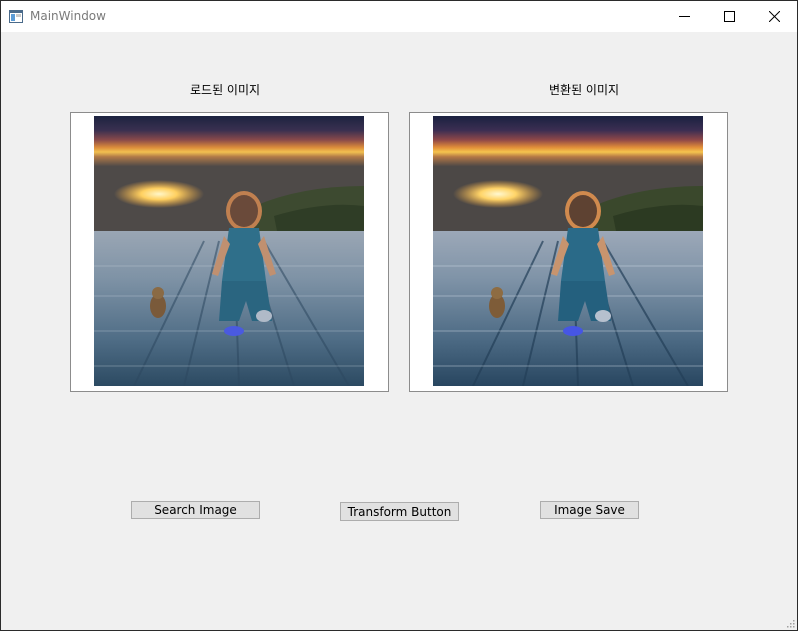 This screenshot has width=798, height=631. What do you see at coordinates (225, 90) in the screenshot?
I see `loaded-image-label: 로드된 이미지` at bounding box center [225, 90].